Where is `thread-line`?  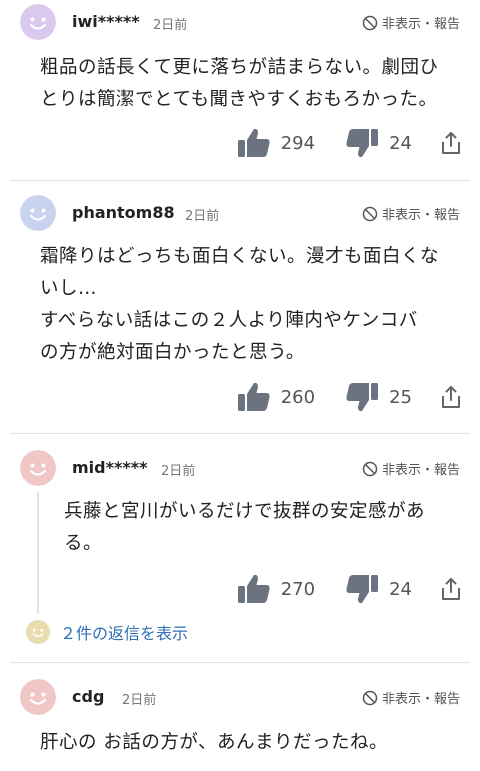 thread-line is located at coordinates (38, 553).